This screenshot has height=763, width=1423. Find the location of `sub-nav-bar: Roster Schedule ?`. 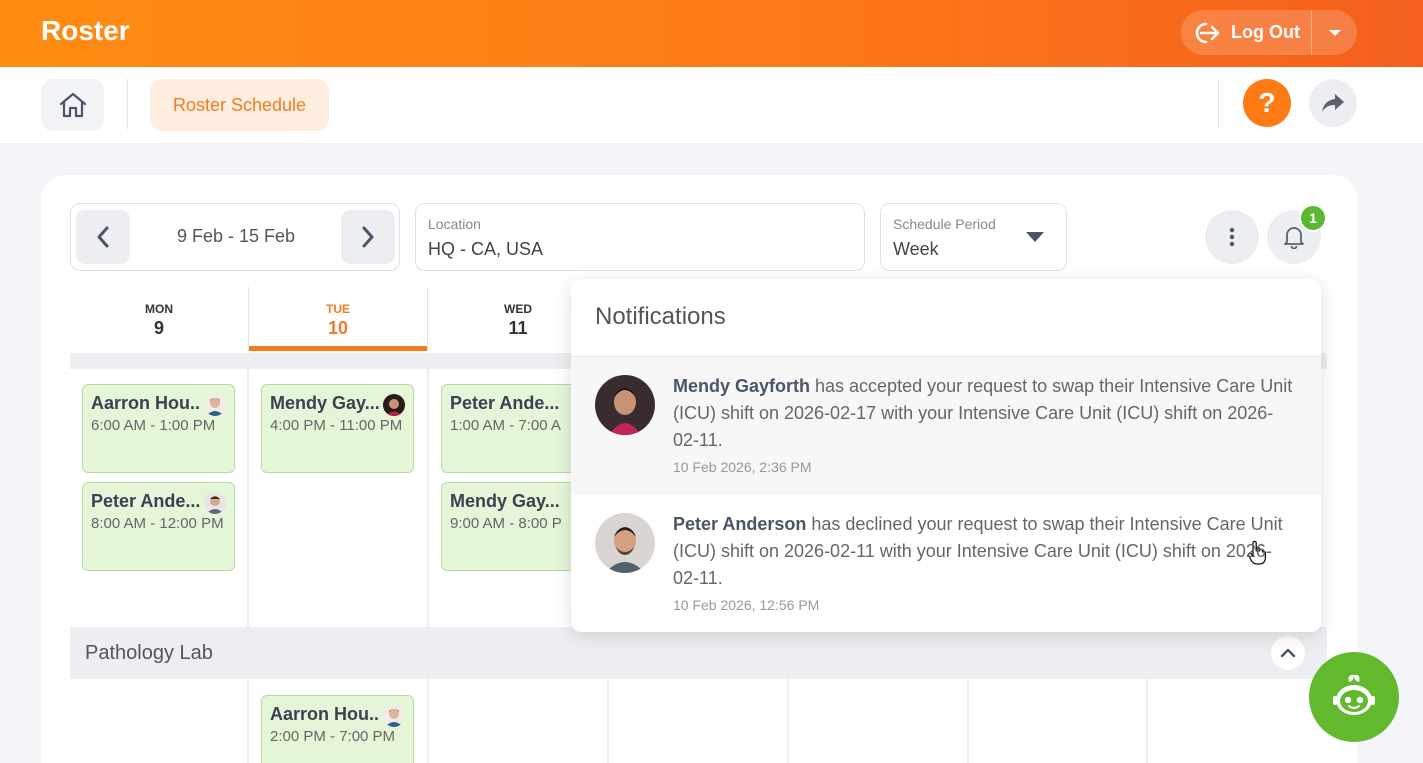

sub-nav-bar: Roster Schedule ? is located at coordinates (711, 105).